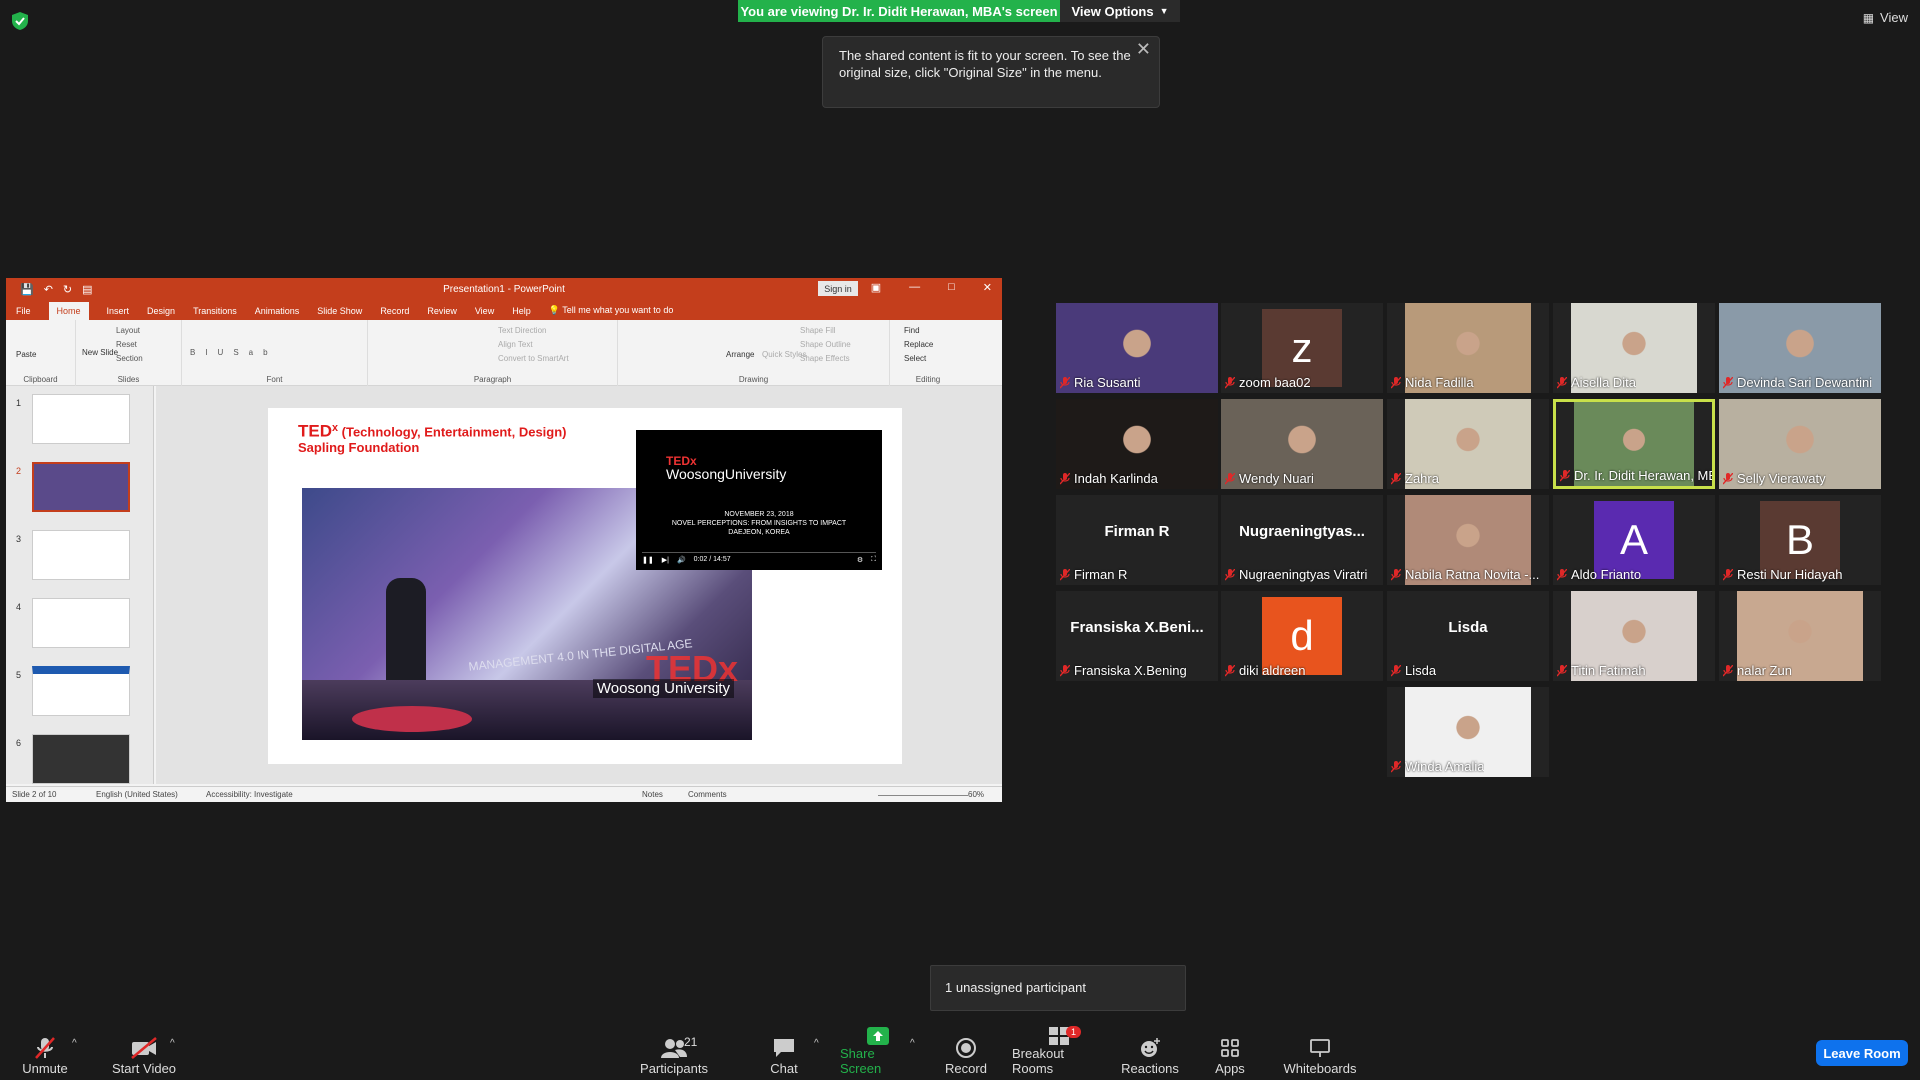 Image resolution: width=1920 pixels, height=1080 pixels. What do you see at coordinates (648, 560) in the screenshot?
I see `pause-icon: ❚❚` at bounding box center [648, 560].